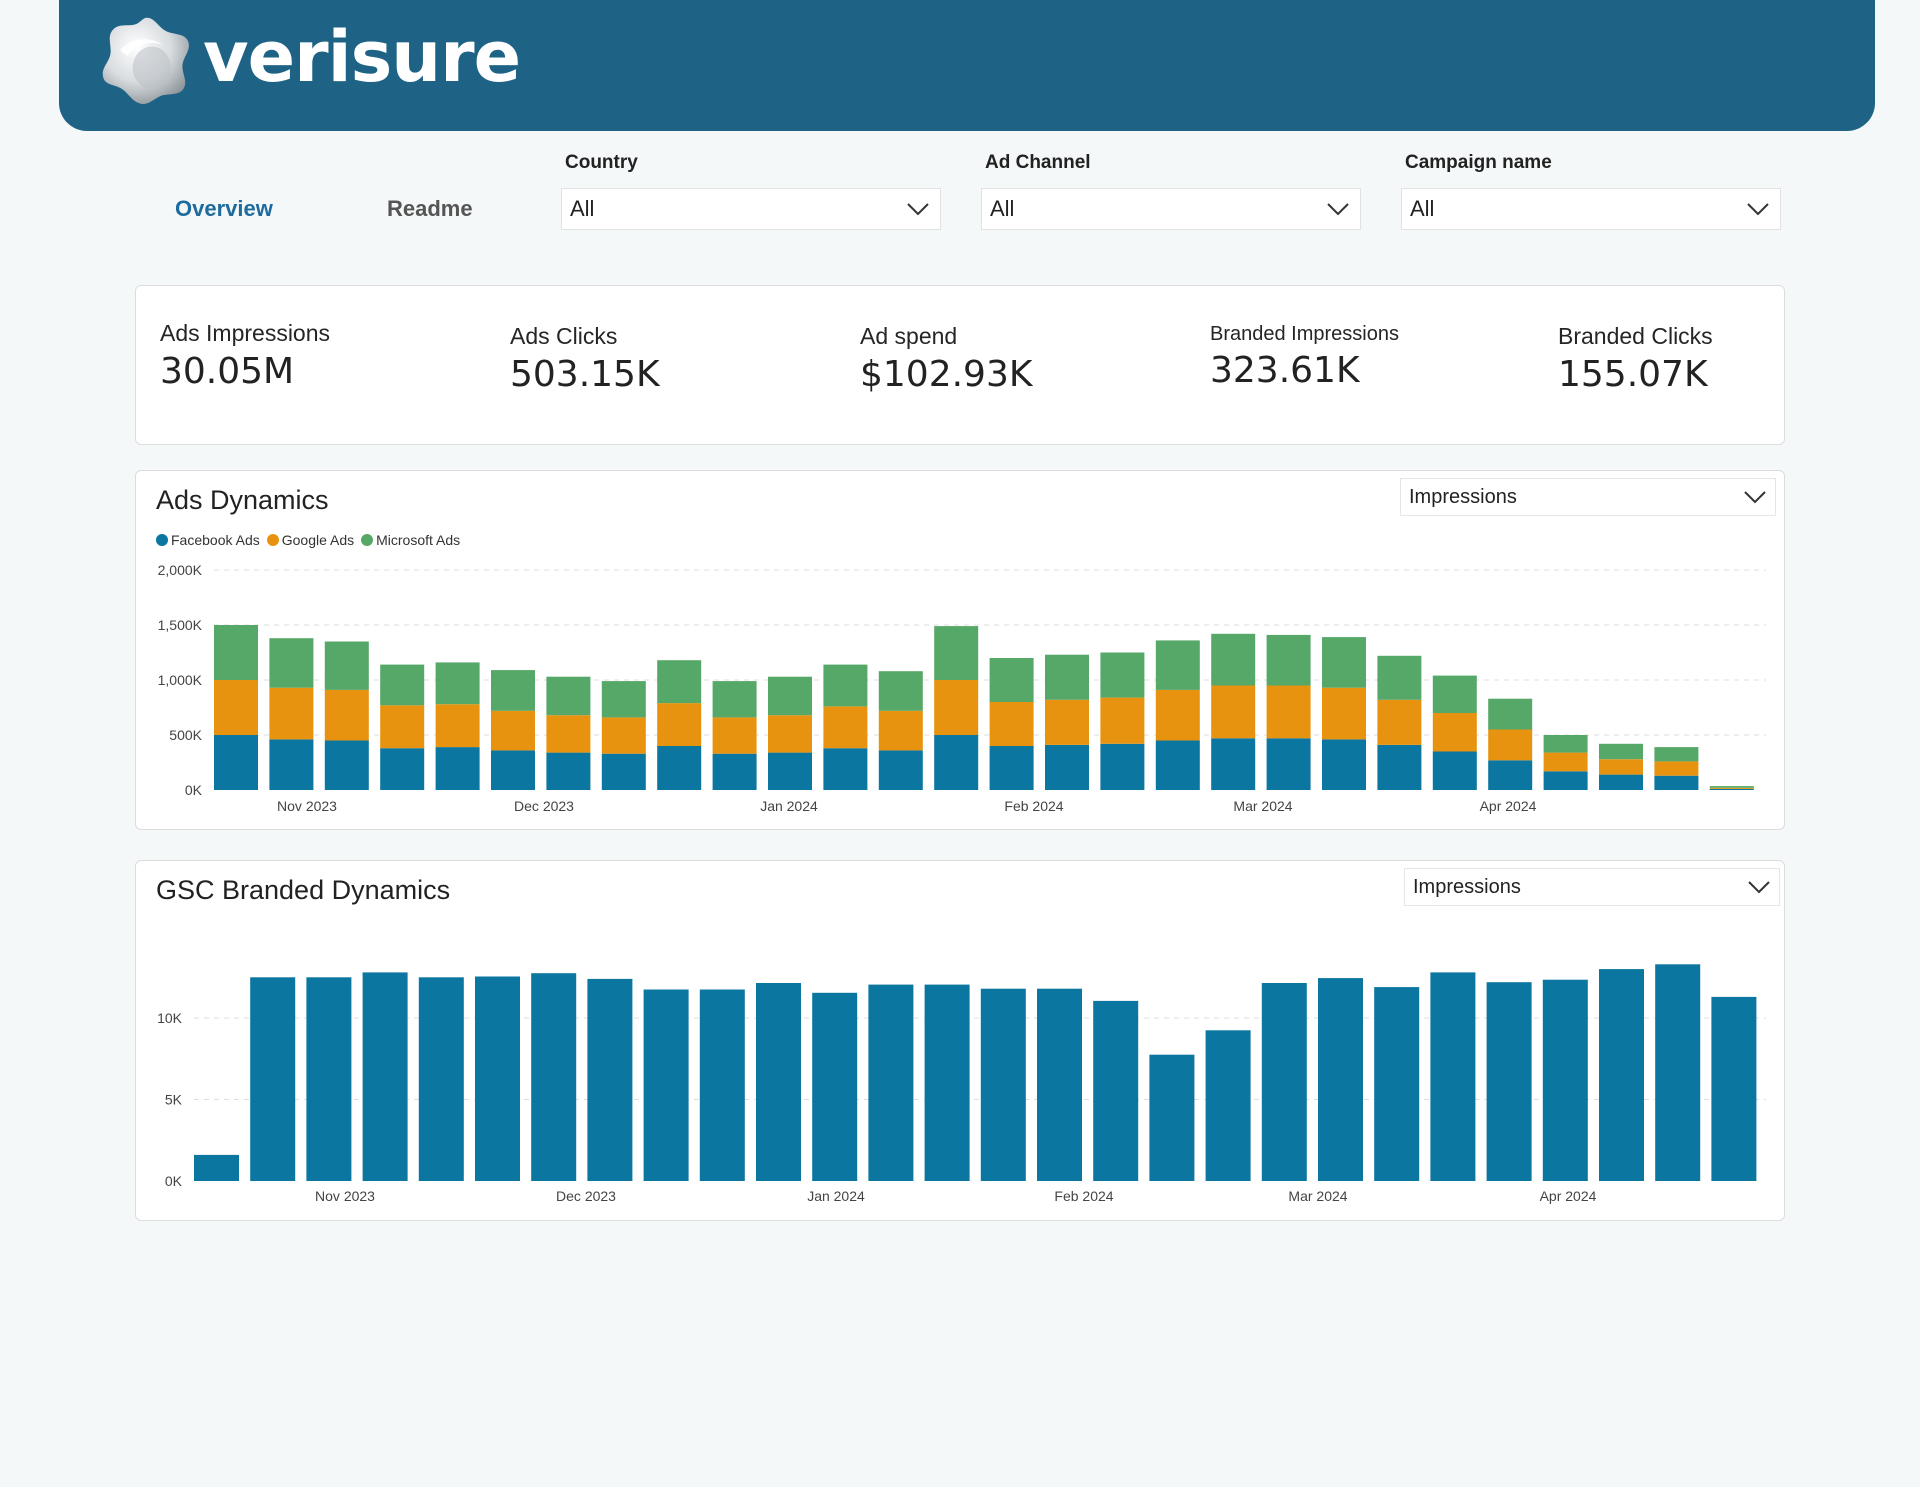  I want to click on kpi-label: Ads Impressions, so click(245, 333).